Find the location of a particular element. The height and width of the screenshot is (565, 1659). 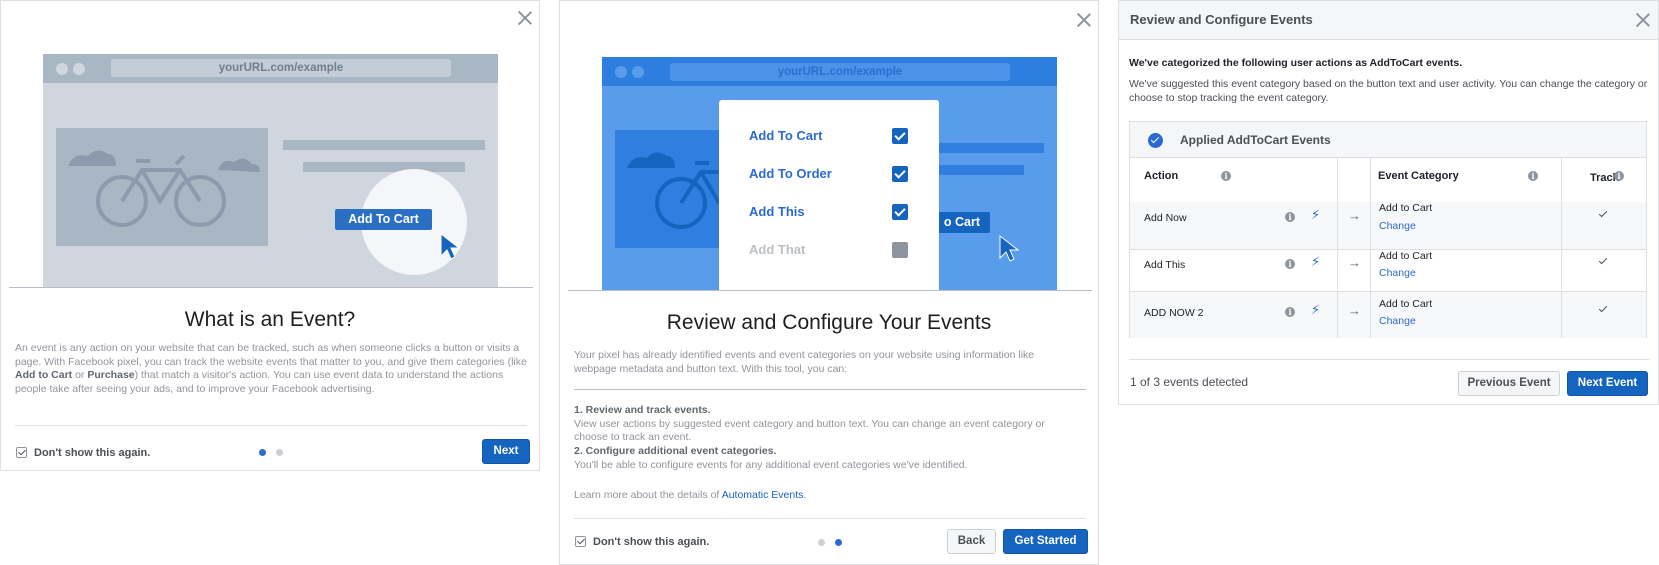

bicycle-icon is located at coordinates (164, 188).